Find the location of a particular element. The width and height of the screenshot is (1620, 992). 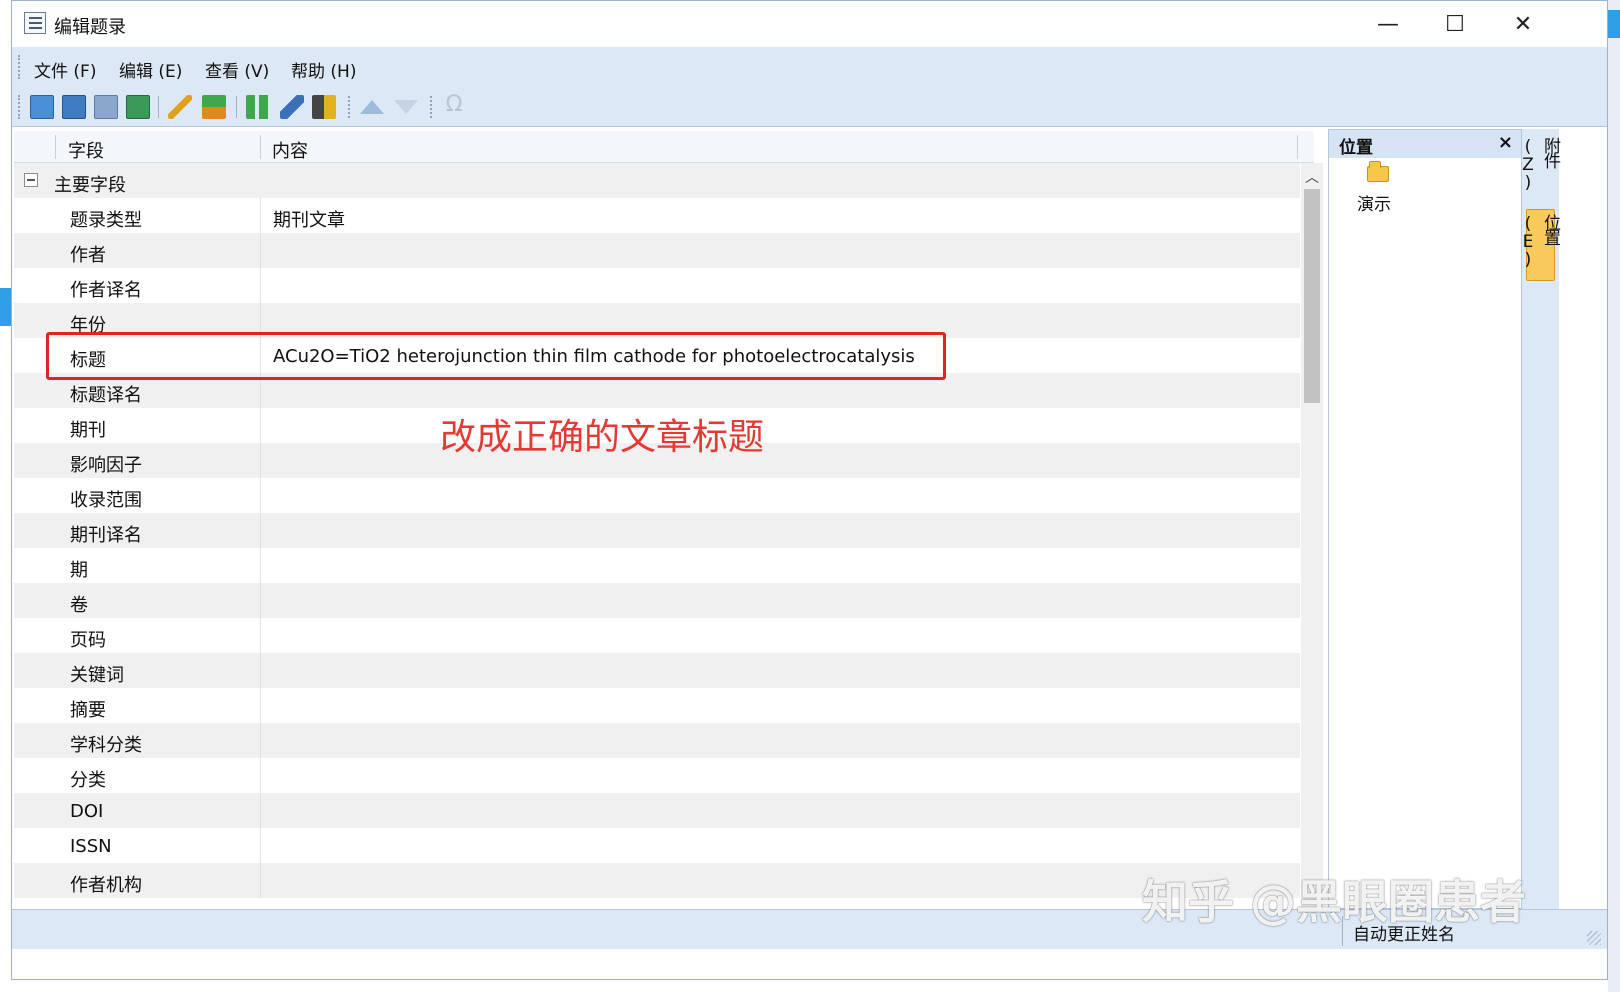

field-name: 关键词 is located at coordinates (97, 675).